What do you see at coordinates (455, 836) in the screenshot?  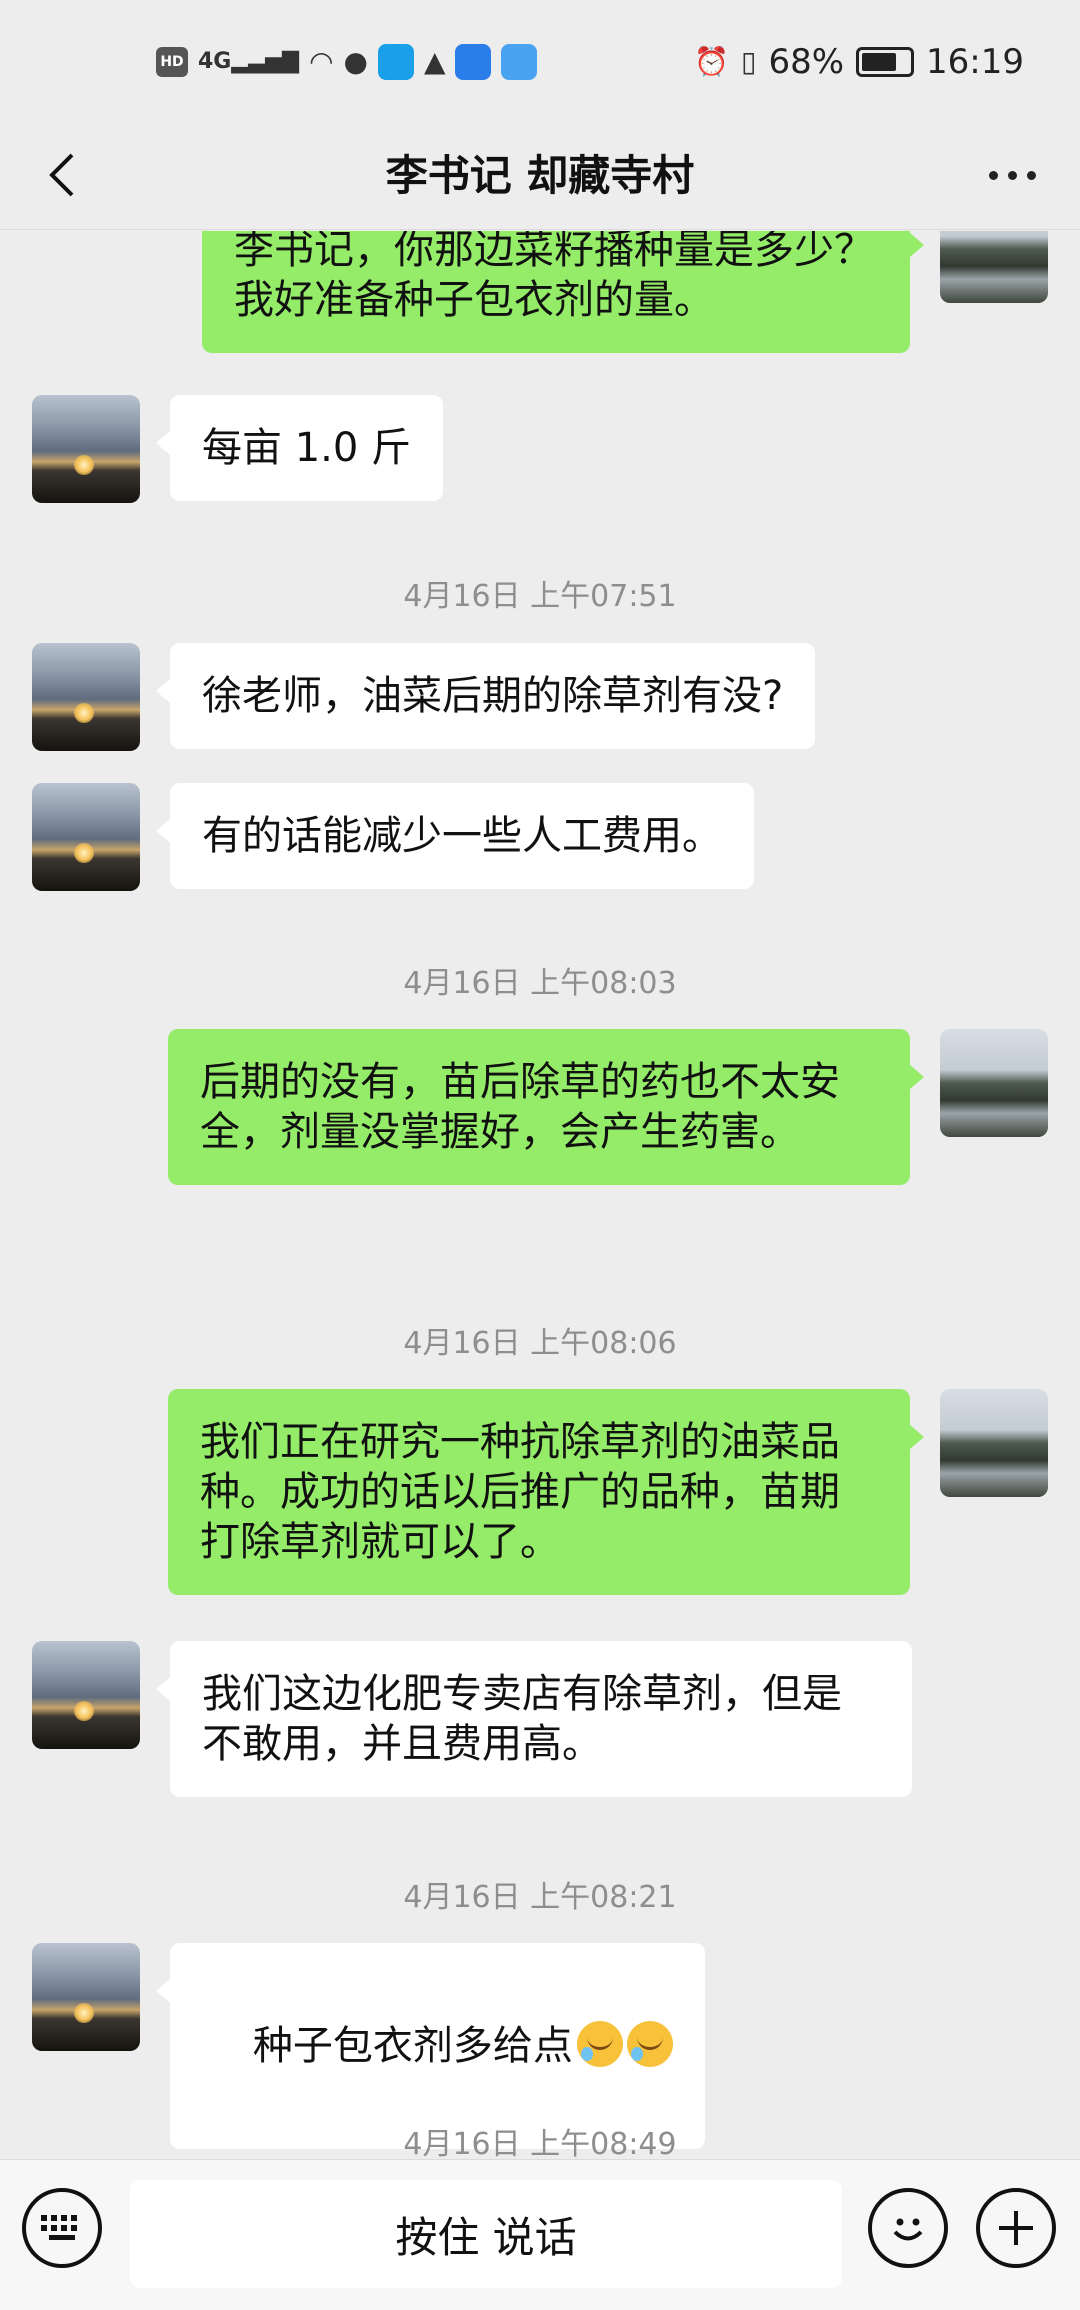 I see `message-incoming: 有的话能减少一些人工费用。` at bounding box center [455, 836].